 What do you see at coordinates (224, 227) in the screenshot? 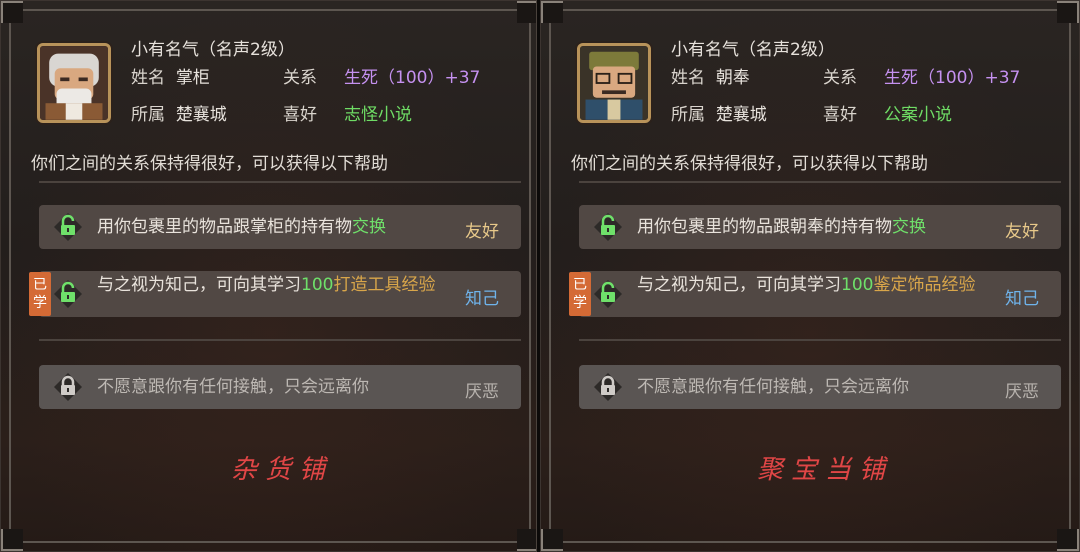
I see `ability-text-main: 用你包裹里的物品跟掌柜的持有物` at bounding box center [224, 227].